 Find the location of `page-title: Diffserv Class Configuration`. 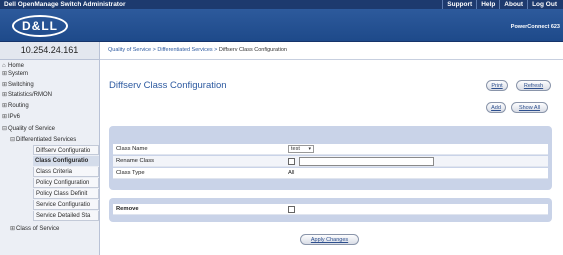

page-title: Diffserv Class Configuration is located at coordinates (168, 85).